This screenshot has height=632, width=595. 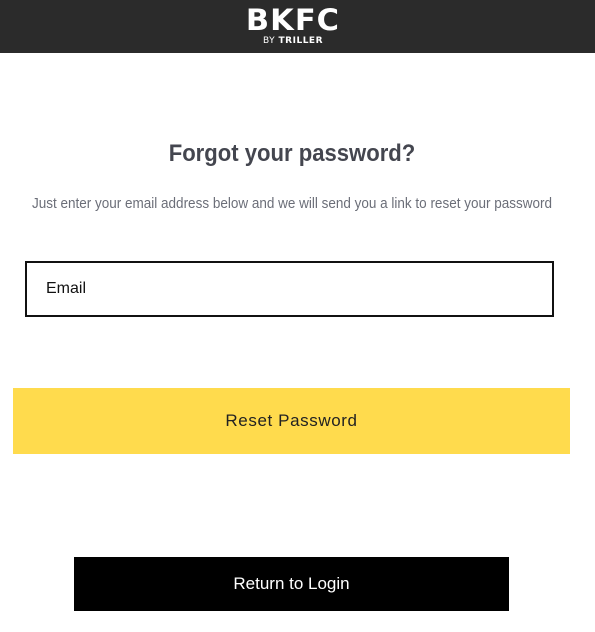 I want to click on reset-password-button: Reset Password, so click(x=291, y=421).